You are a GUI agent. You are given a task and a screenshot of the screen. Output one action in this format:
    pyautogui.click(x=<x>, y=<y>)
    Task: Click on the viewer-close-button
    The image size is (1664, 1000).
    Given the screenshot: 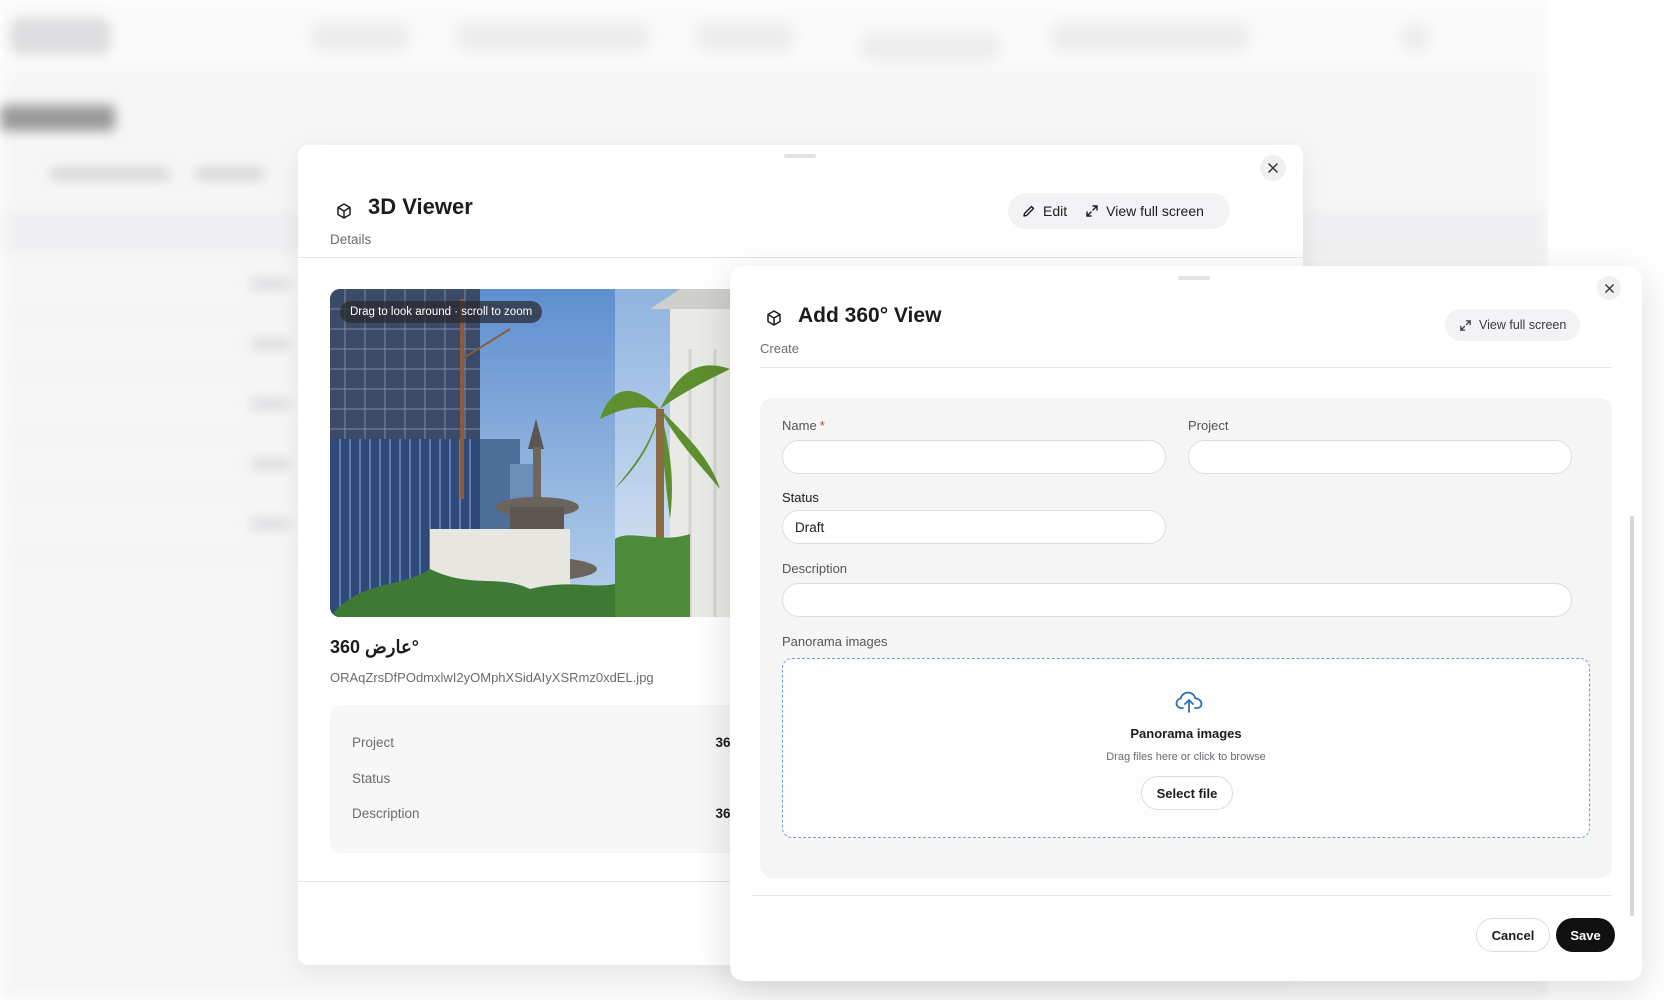 What is the action you would take?
    pyautogui.click(x=1273, y=168)
    